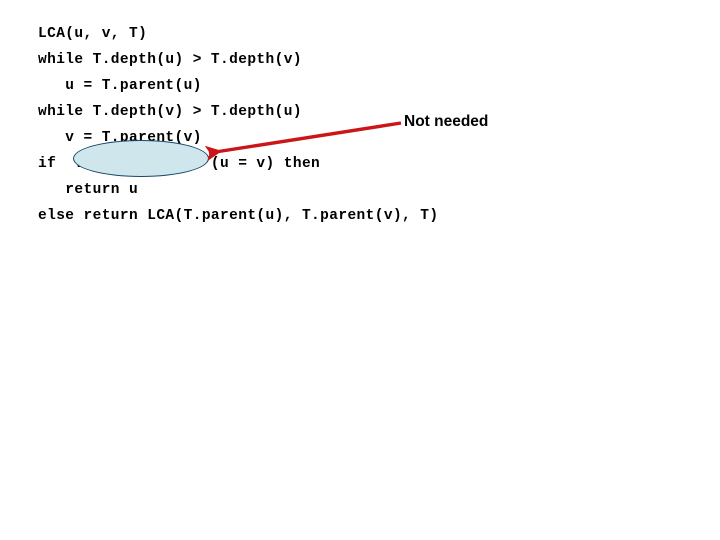 The image size is (720, 540). I want to click on code-line-while-1: while T.depth(u) > T.depth(v), so click(170, 60).